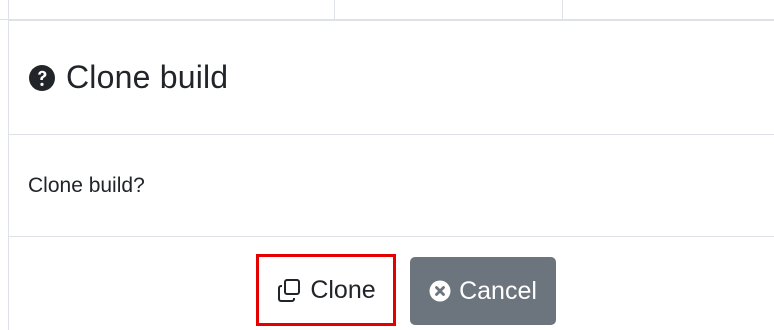  I want to click on background-table-header, so click(387, 10).